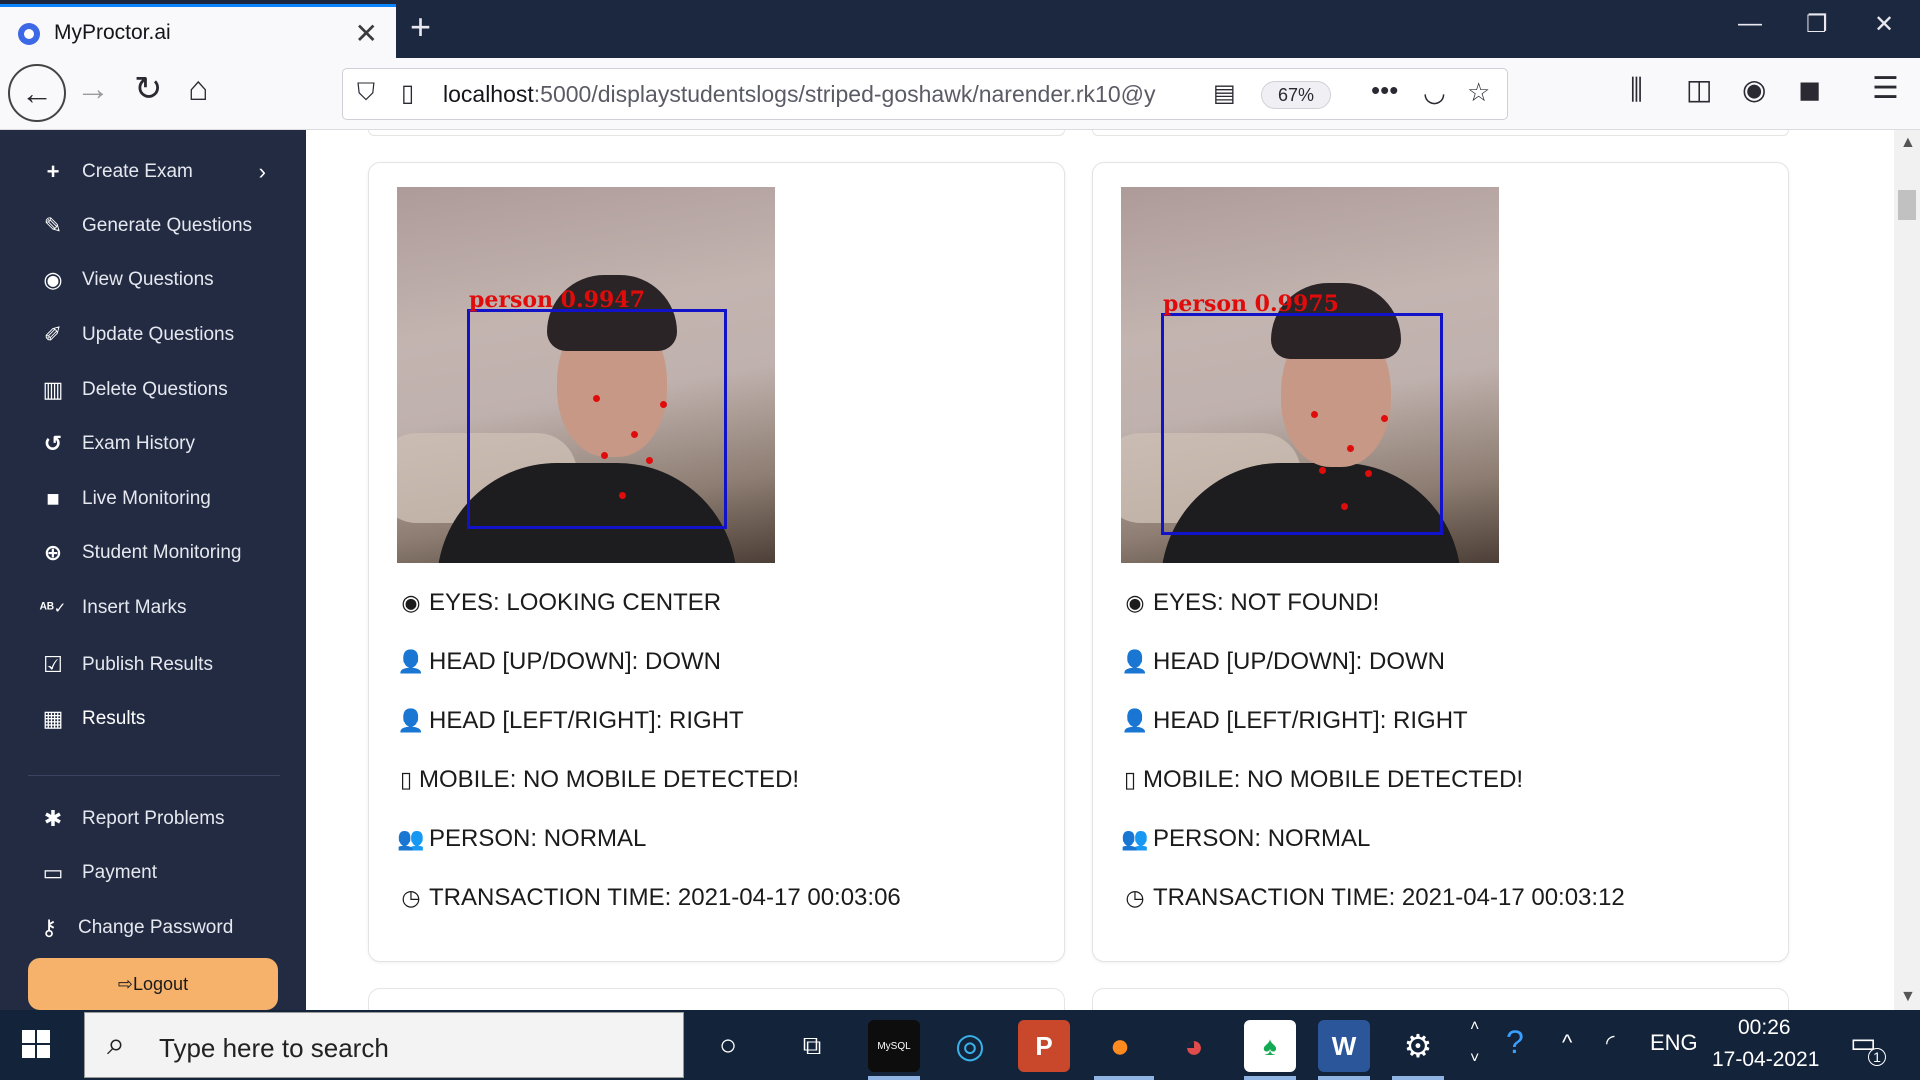 The width and height of the screenshot is (1920, 1080). What do you see at coordinates (1765, 1060) in the screenshot?
I see `clock-date: 17-04-2021` at bounding box center [1765, 1060].